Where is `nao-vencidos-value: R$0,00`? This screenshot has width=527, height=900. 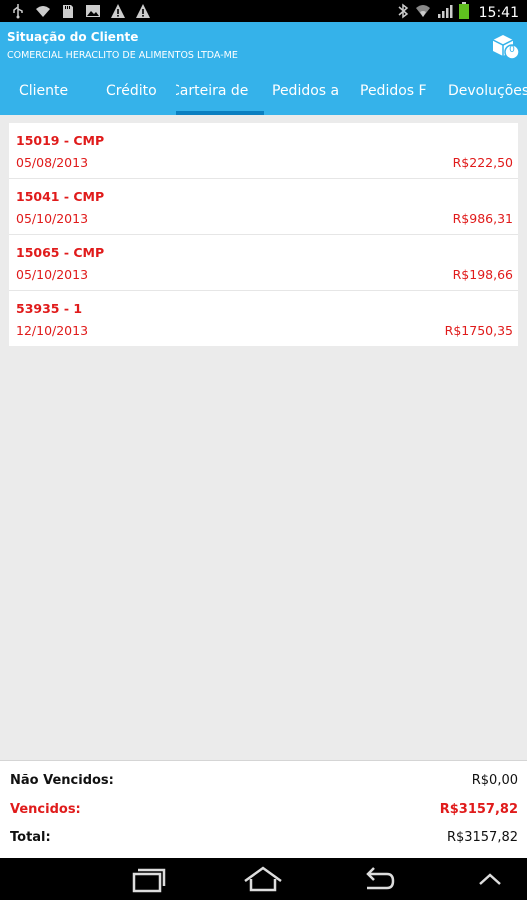 nao-vencidos-value: R$0,00 is located at coordinates (494, 780).